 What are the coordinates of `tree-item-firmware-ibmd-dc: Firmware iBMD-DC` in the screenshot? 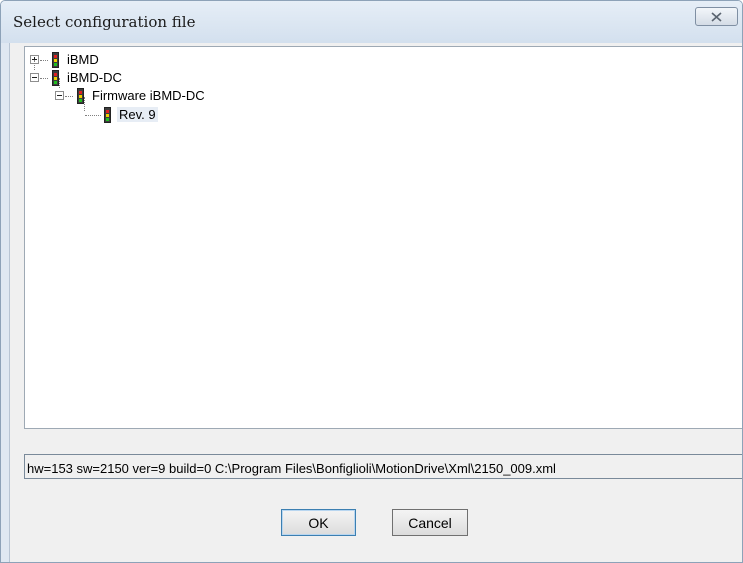 It's located at (175, 96).